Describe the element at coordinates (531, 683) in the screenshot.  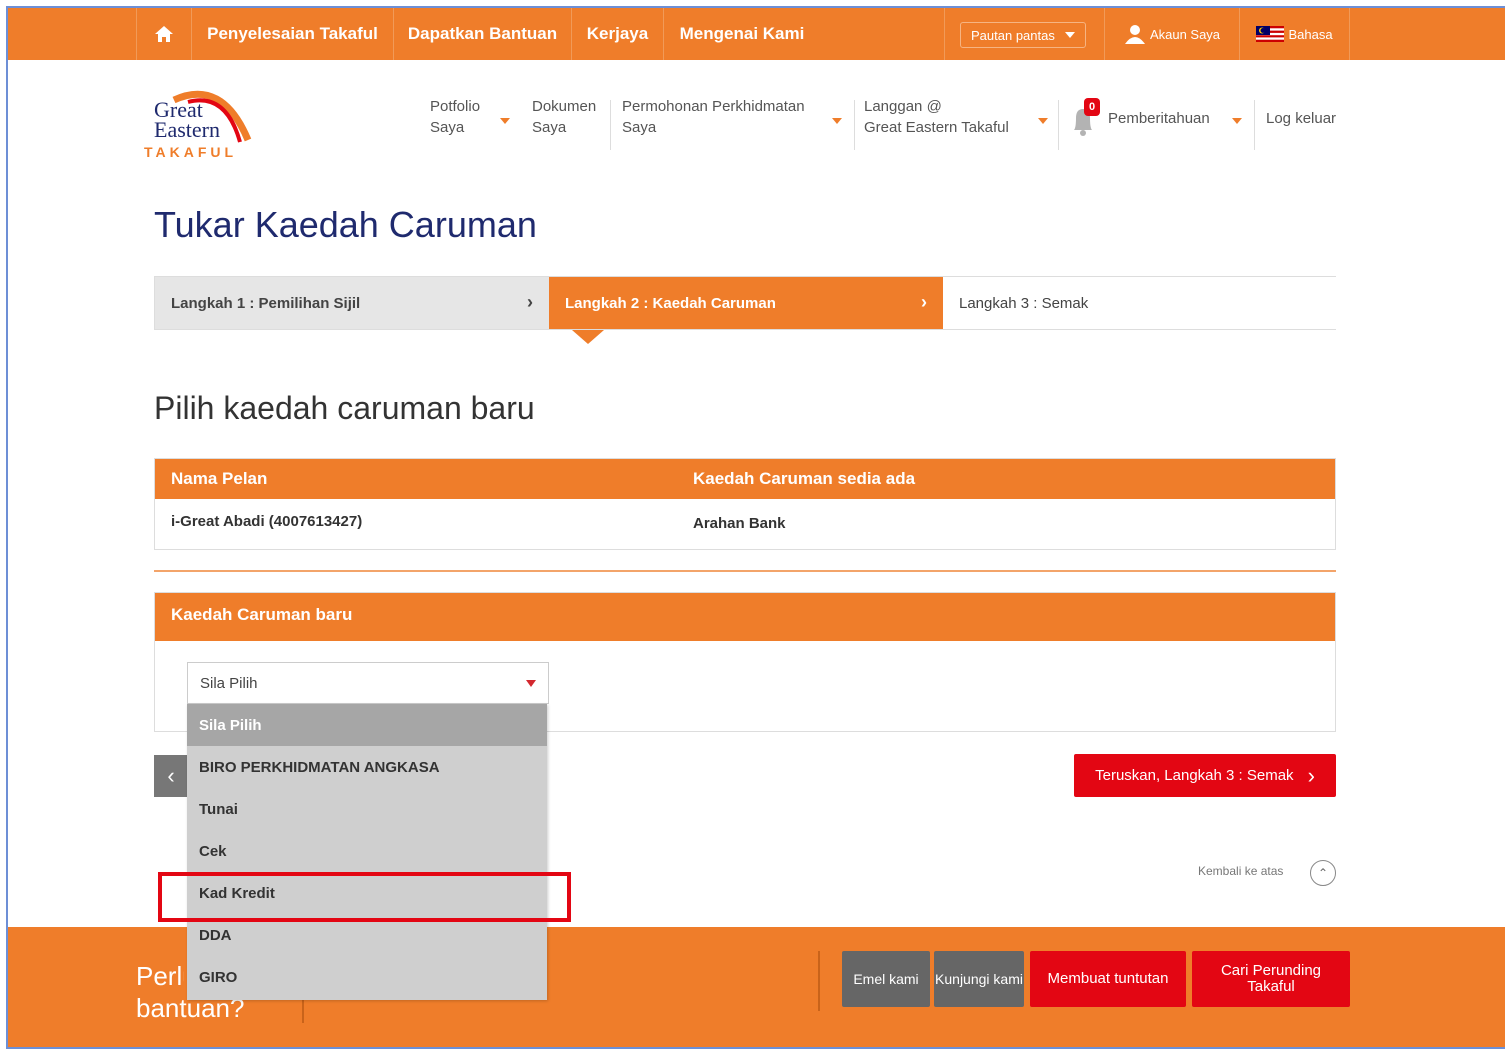
I see `dropdown-arrow-icon` at that location.